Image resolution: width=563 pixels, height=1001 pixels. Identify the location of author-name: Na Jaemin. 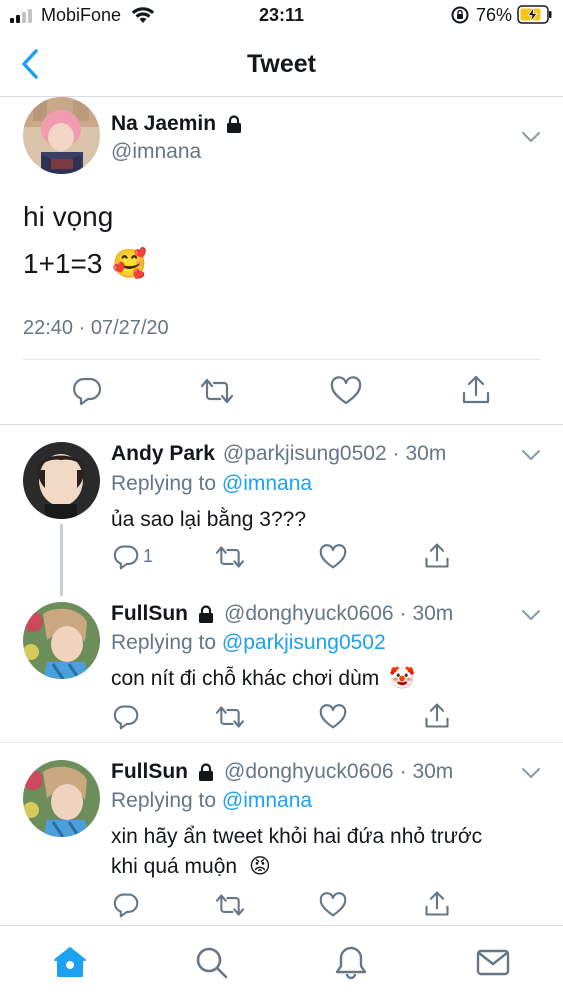
(177, 124).